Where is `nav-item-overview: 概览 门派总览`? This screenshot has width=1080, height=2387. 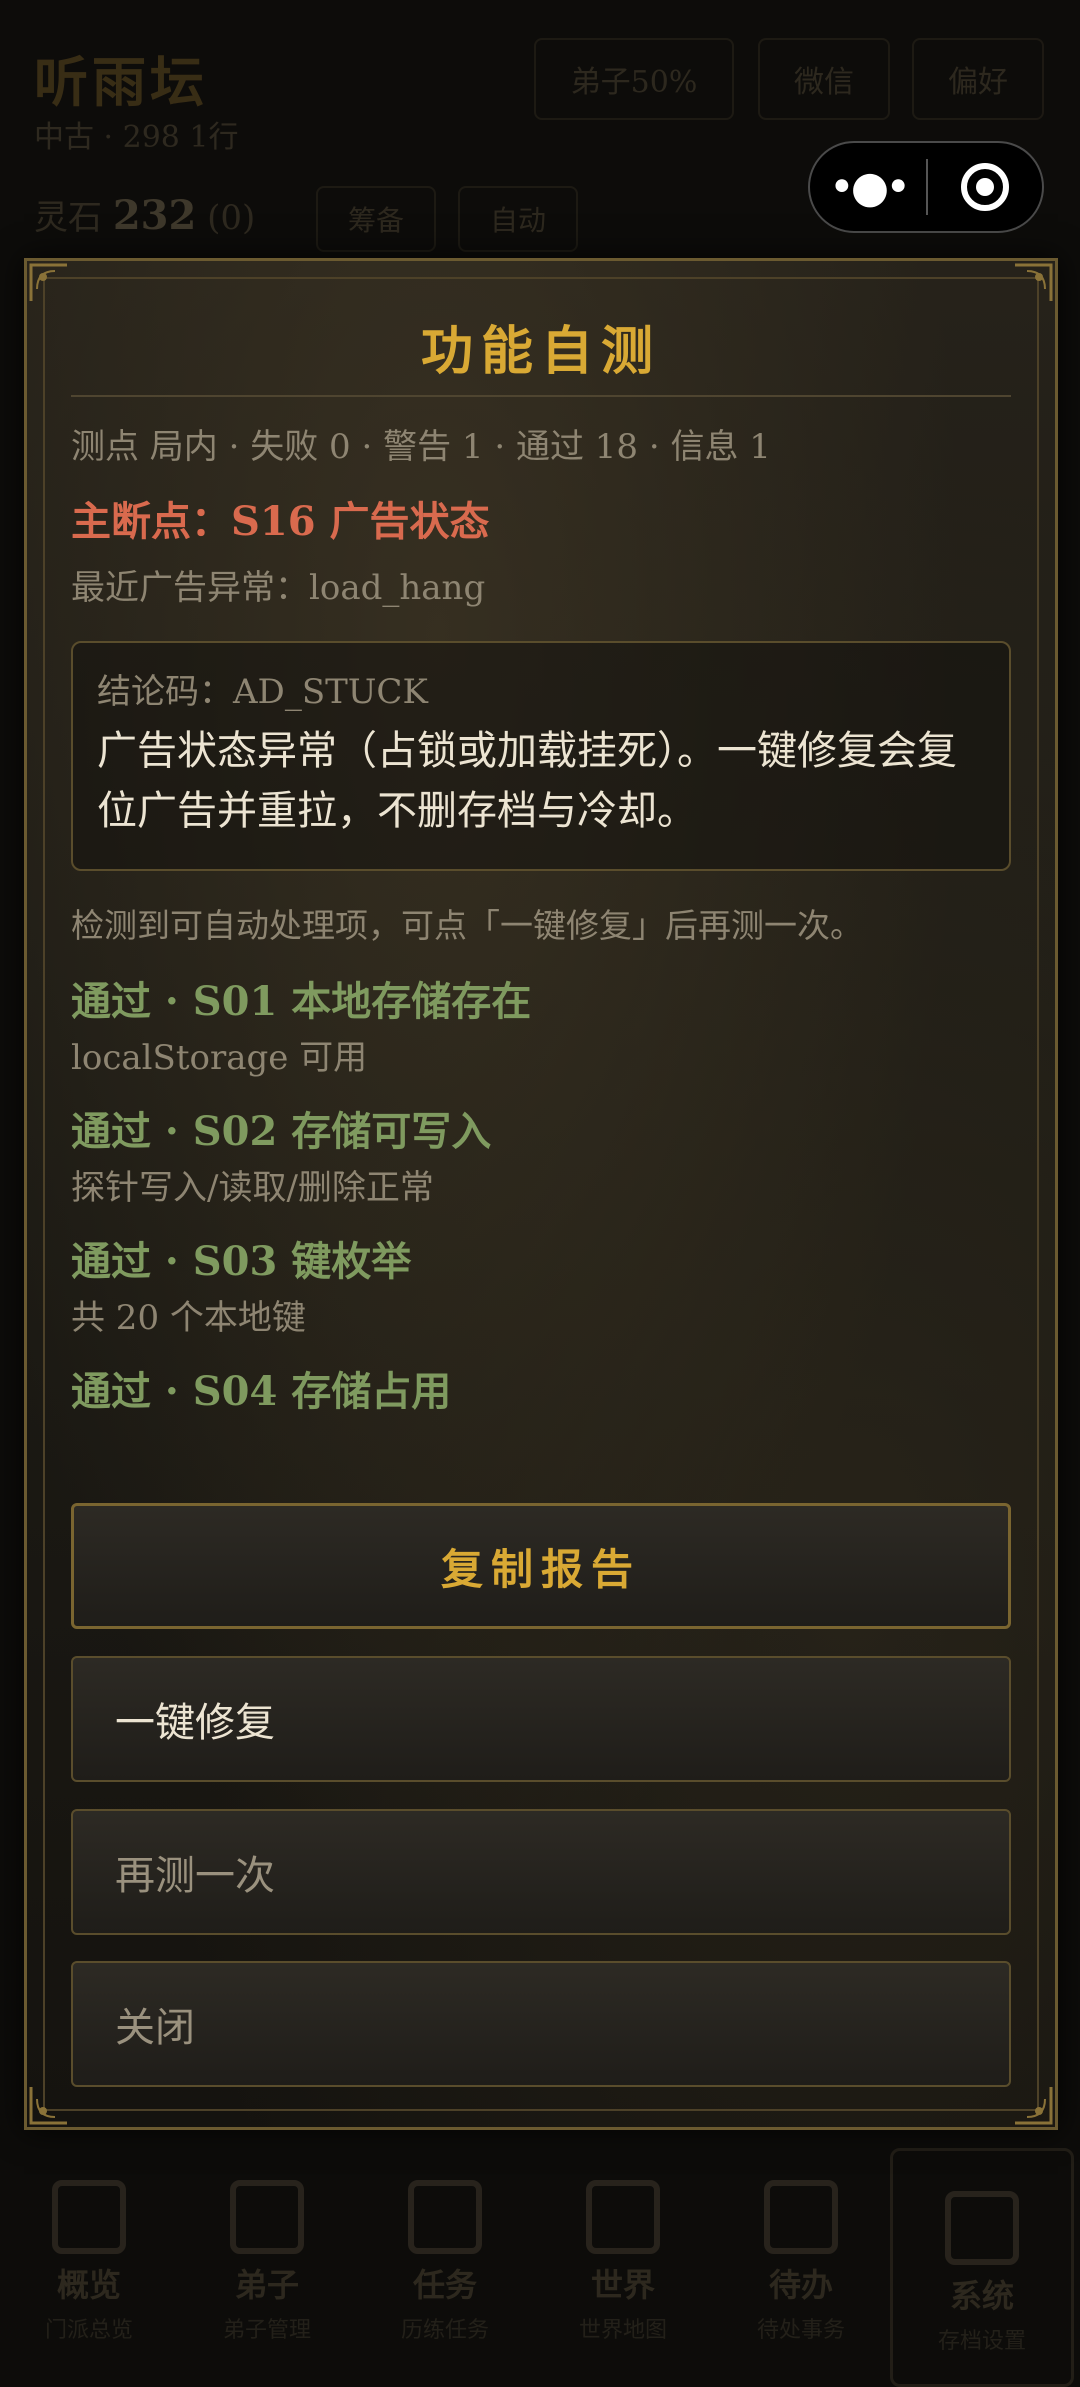 nav-item-overview: 概览 门派总览 is located at coordinates (89, 2263).